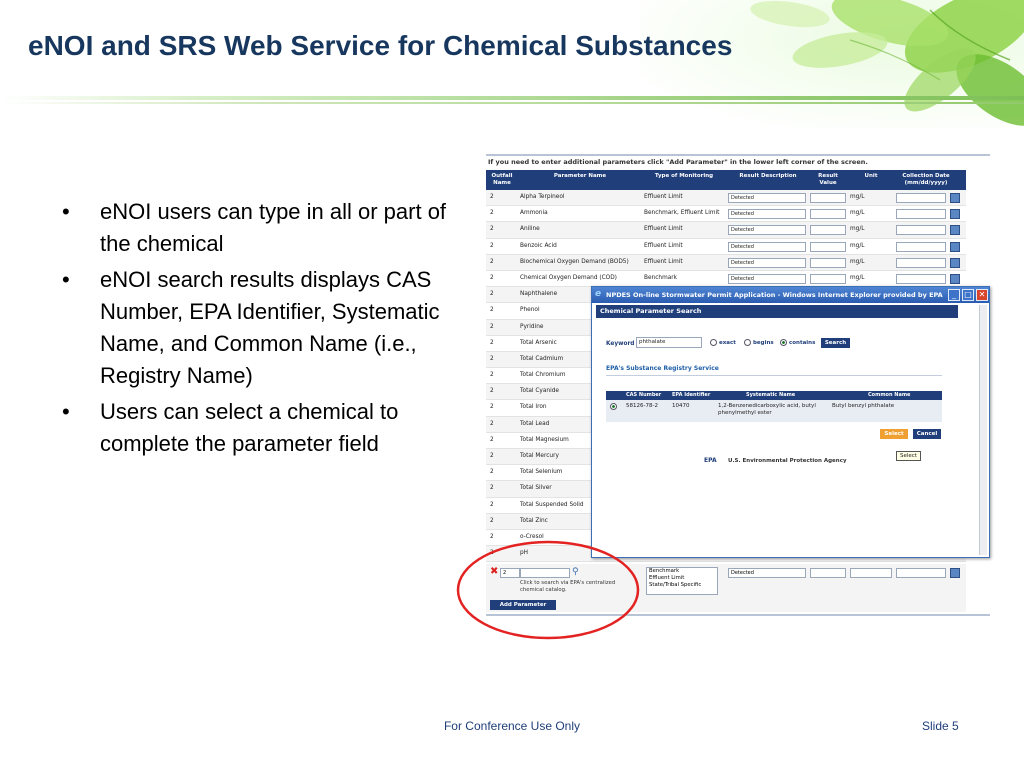  I want to click on parameter-cell: Total Magnesium, so click(544, 439).